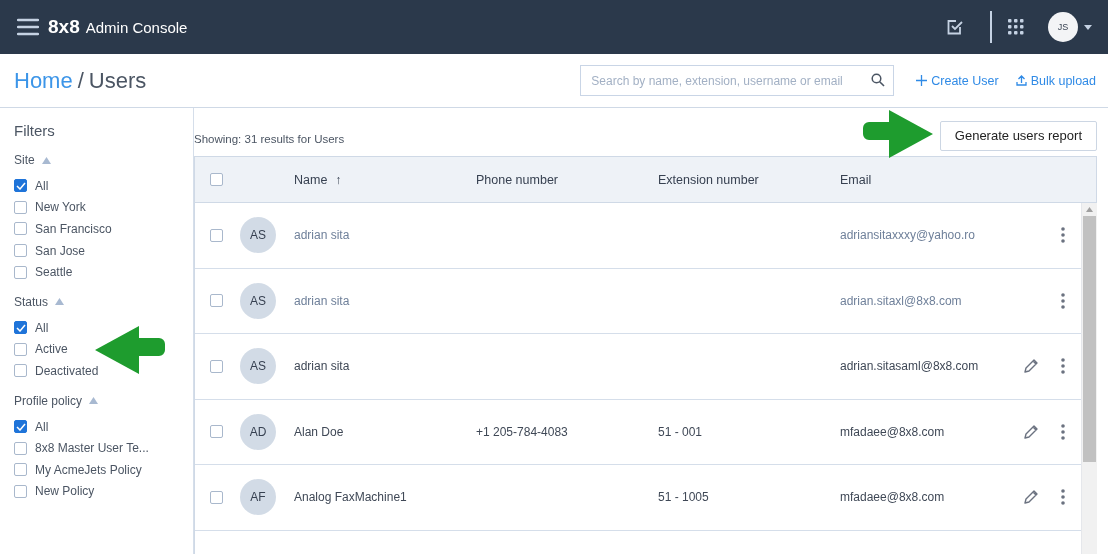 The width and height of the screenshot is (1108, 554). What do you see at coordinates (1088, 27) in the screenshot?
I see `caret-icon` at bounding box center [1088, 27].